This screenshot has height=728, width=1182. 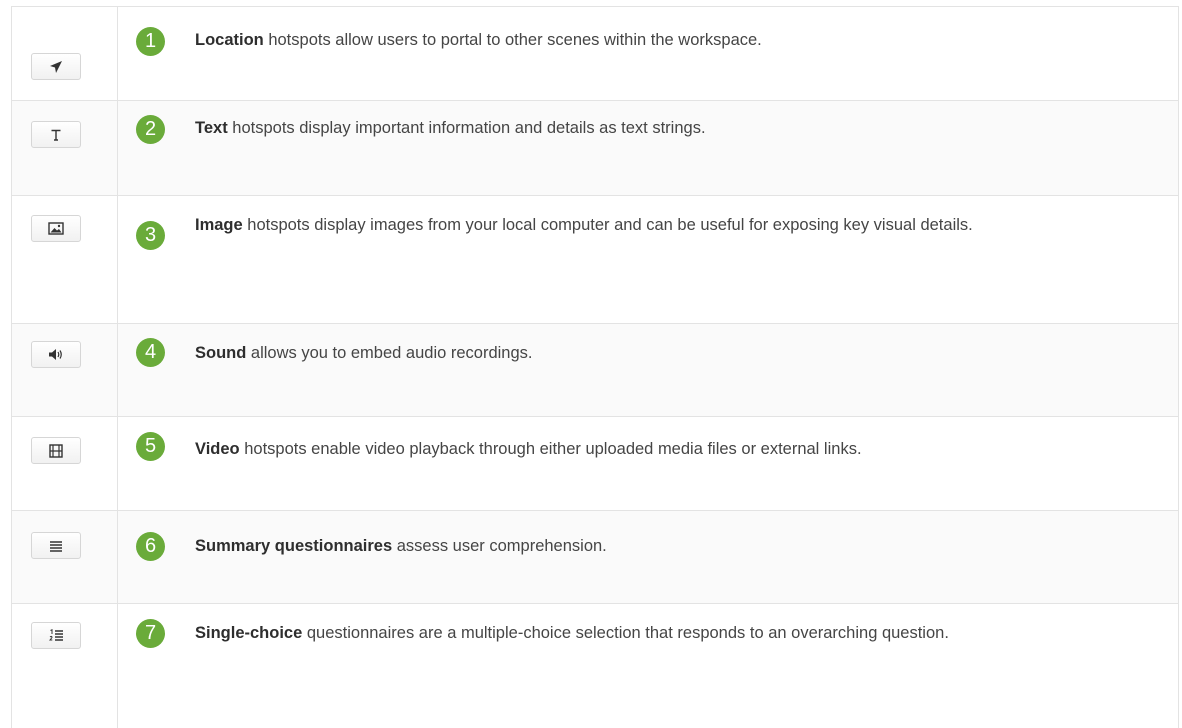 I want to click on sound-hotspot-button, so click(x=56, y=354).